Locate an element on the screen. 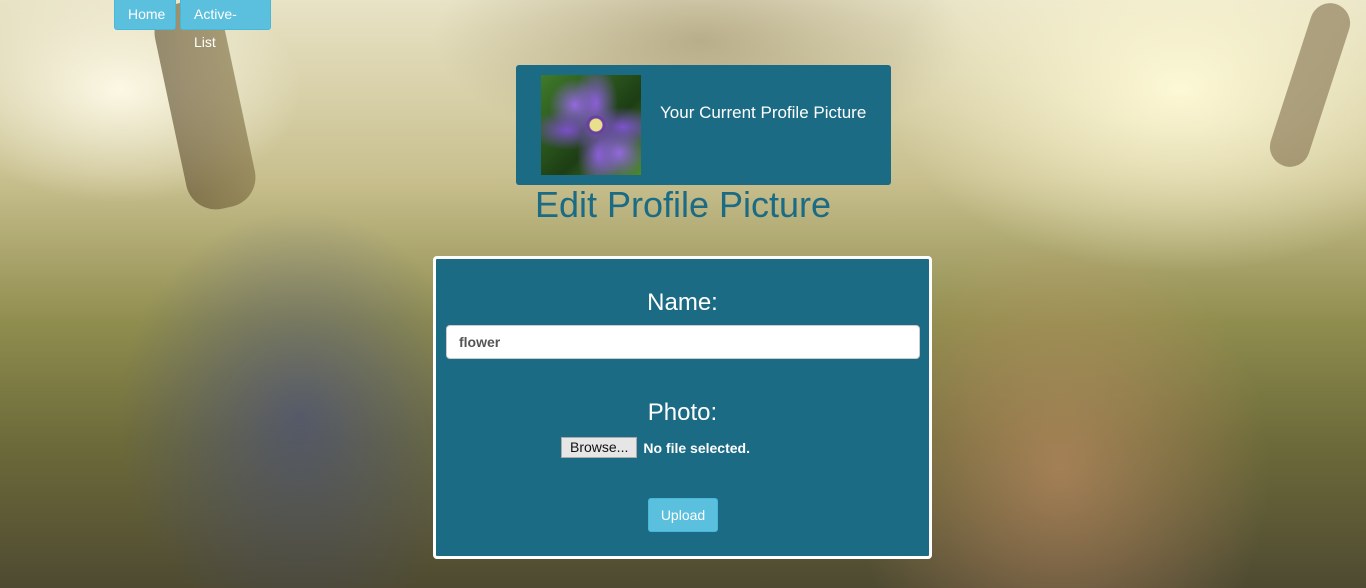 This screenshot has height=588, width=1366. current-picture-label: Your Current Profile Picture is located at coordinates (763, 112).